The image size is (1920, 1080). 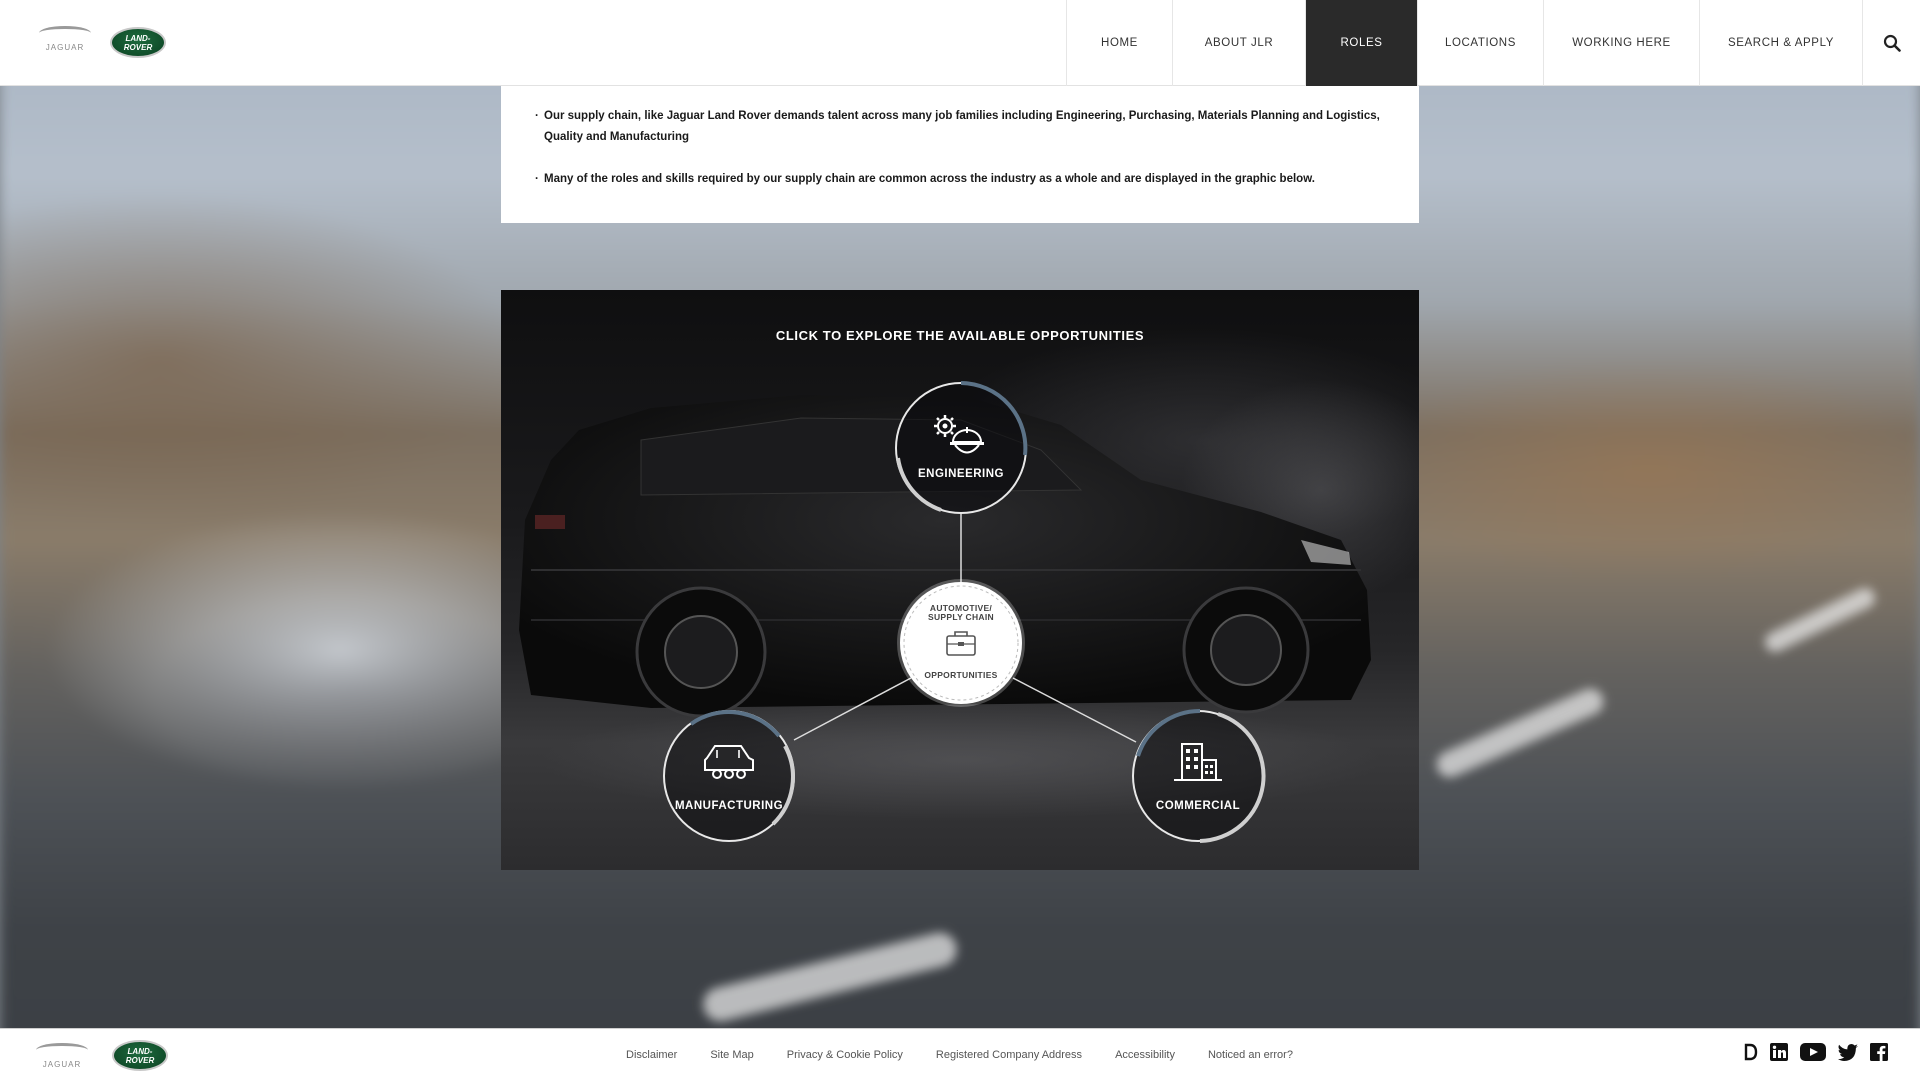 I want to click on car-icon, so click(x=729, y=762).